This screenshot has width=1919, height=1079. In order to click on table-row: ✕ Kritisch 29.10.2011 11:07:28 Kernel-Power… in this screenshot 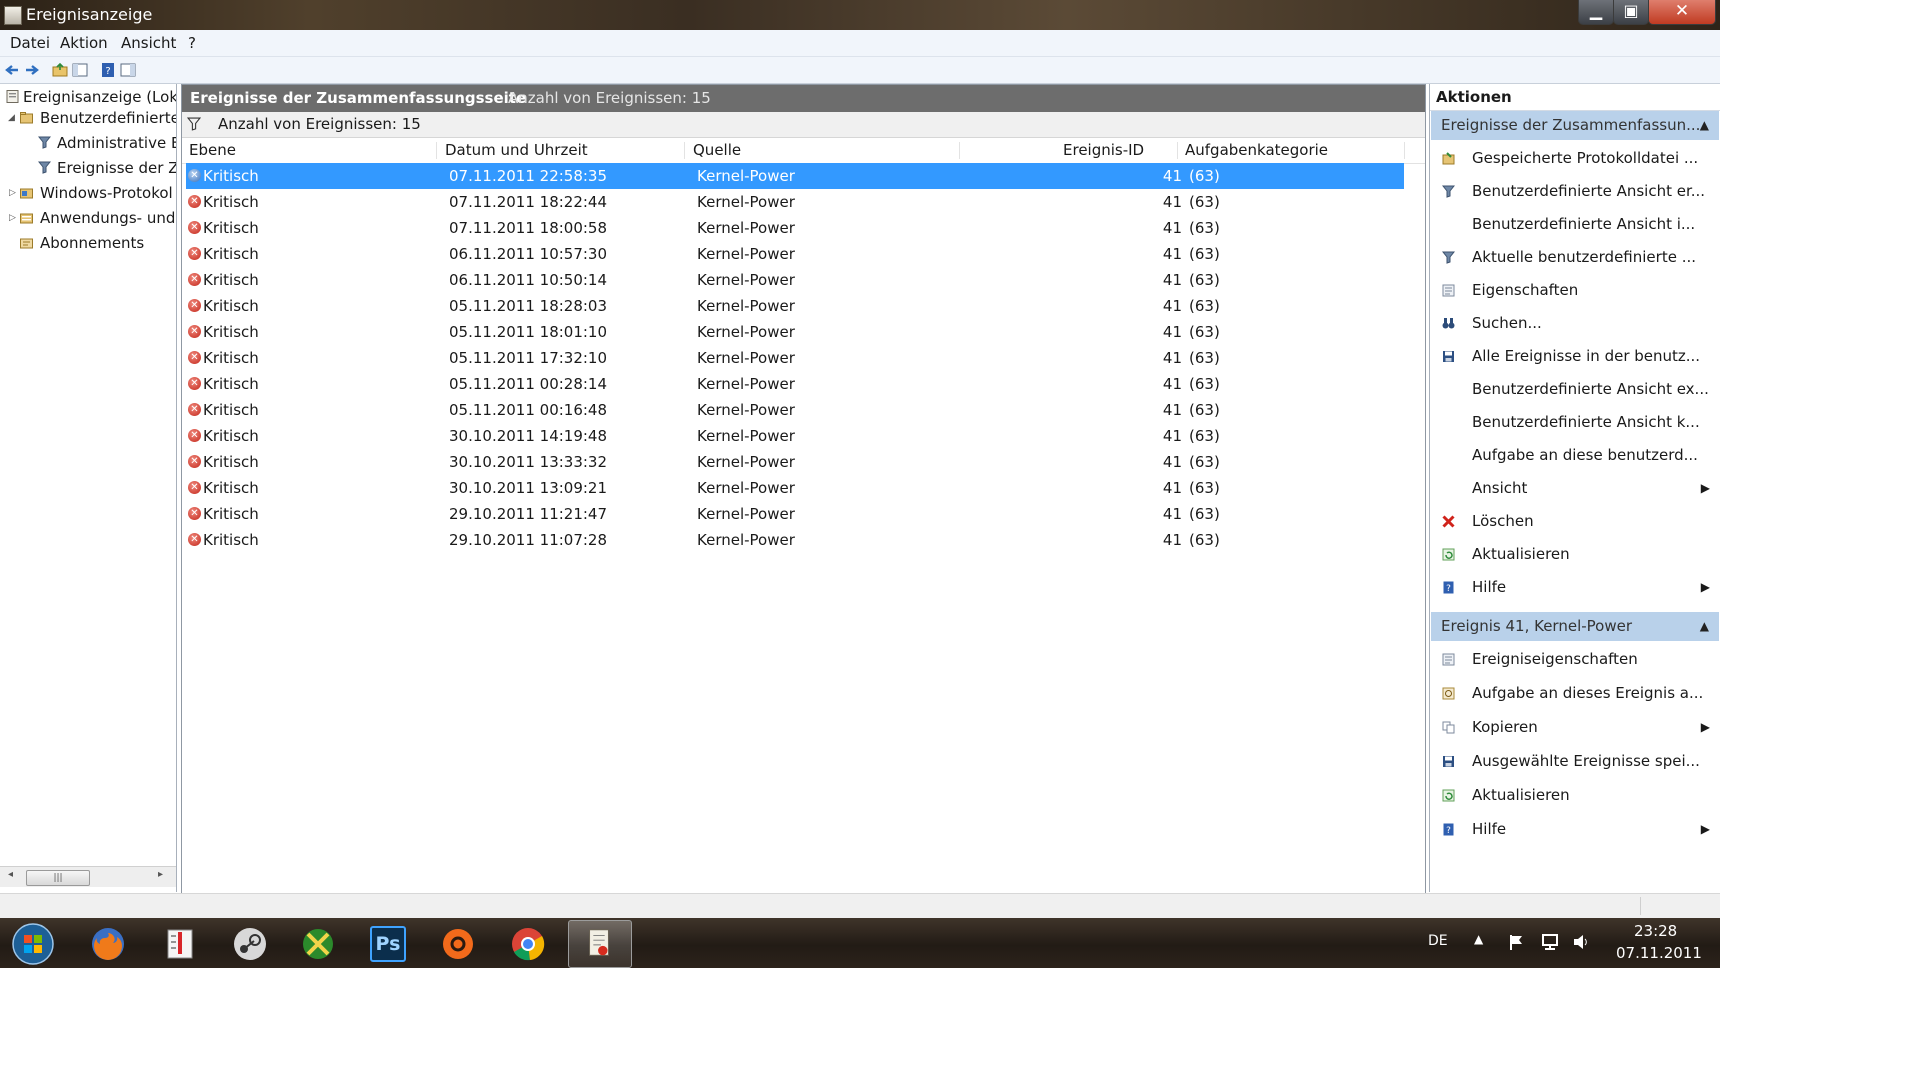, I will do `click(795, 540)`.